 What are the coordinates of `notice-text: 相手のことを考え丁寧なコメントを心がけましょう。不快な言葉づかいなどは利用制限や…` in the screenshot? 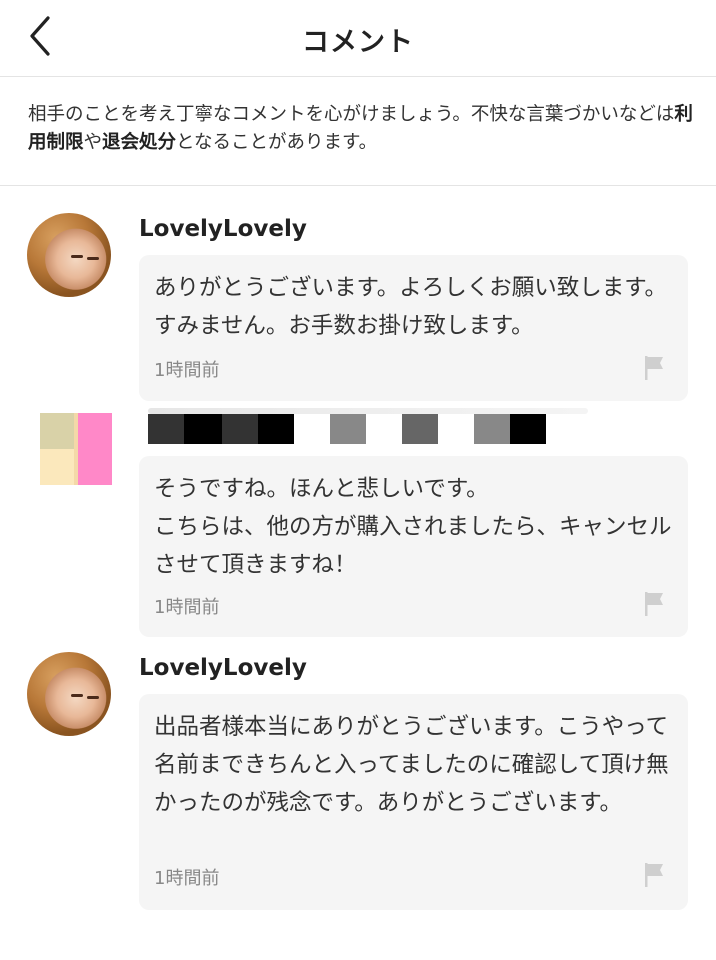 It's located at (360, 128).